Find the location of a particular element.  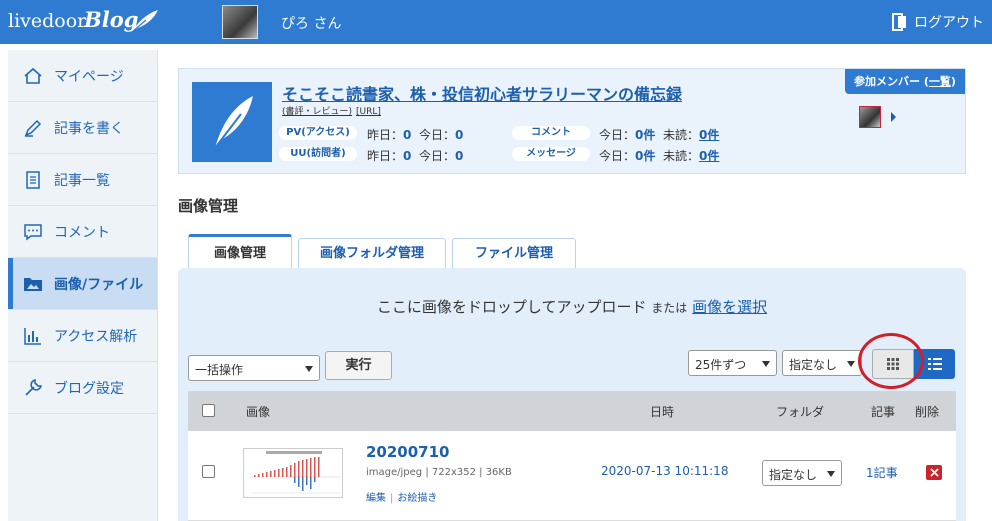

bar-chart-icon is located at coordinates (33, 336).